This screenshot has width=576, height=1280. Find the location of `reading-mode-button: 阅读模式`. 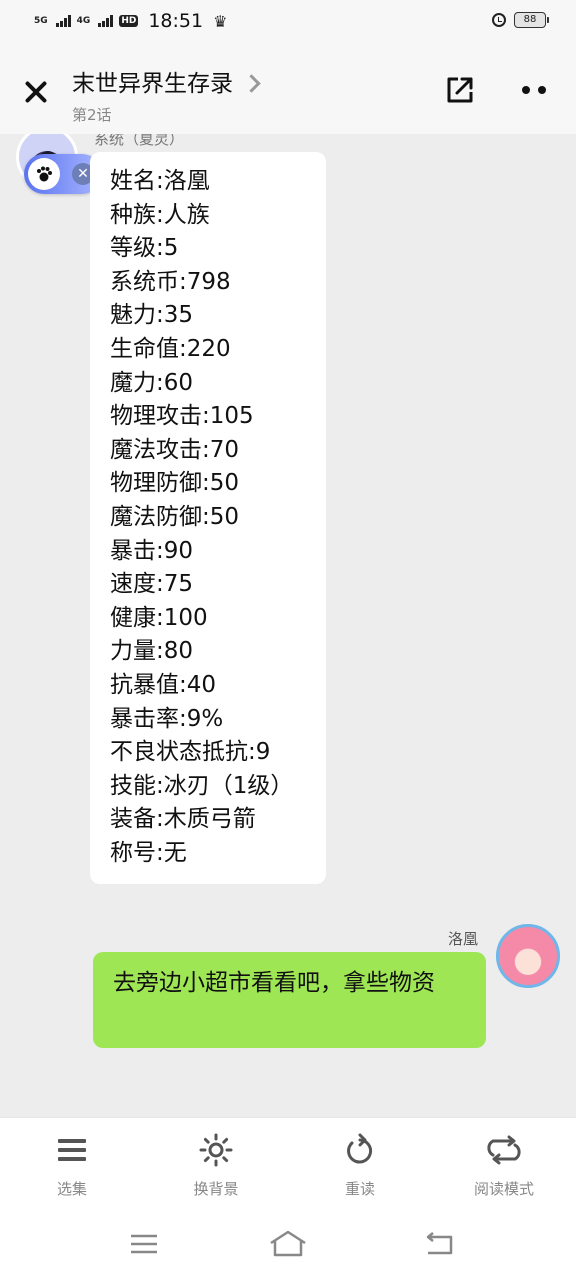

reading-mode-button: 阅读模式 is located at coordinates (504, 1165).